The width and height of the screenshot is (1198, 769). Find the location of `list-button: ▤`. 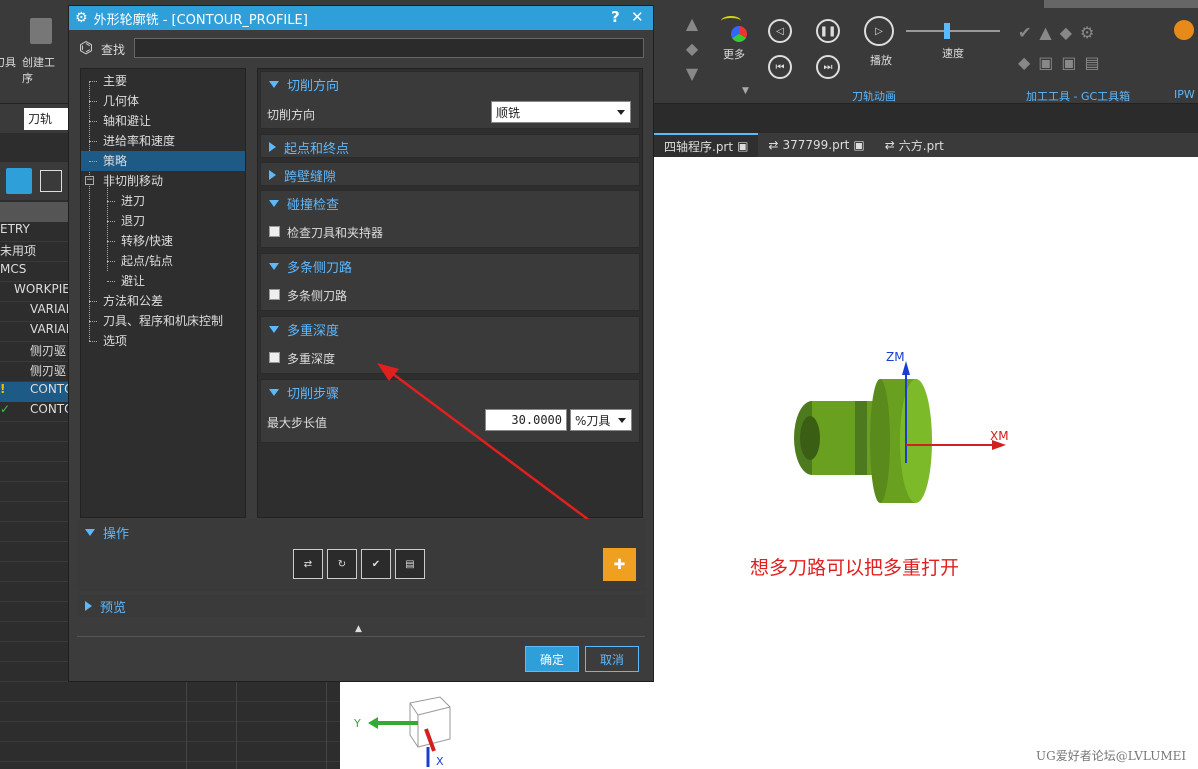

list-button: ▤ is located at coordinates (410, 564).